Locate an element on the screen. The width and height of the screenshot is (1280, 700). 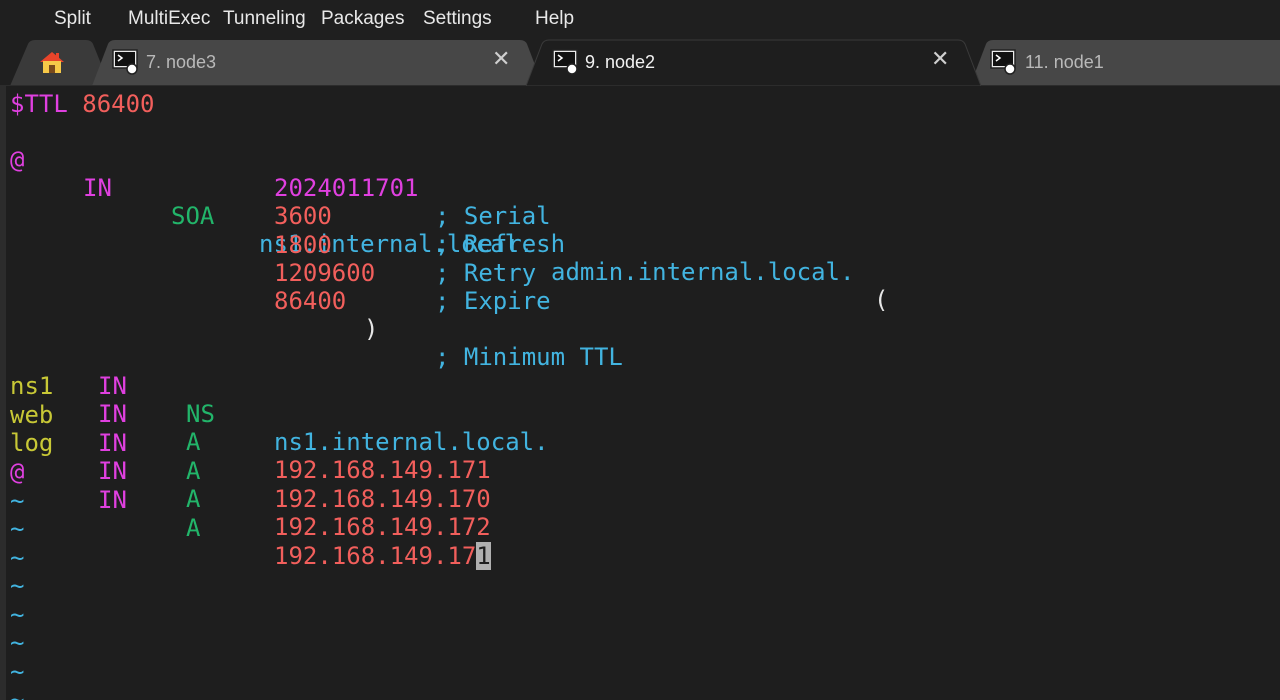
record-ns: IN NS ns1.internal.local. is located at coordinates (279, 386).